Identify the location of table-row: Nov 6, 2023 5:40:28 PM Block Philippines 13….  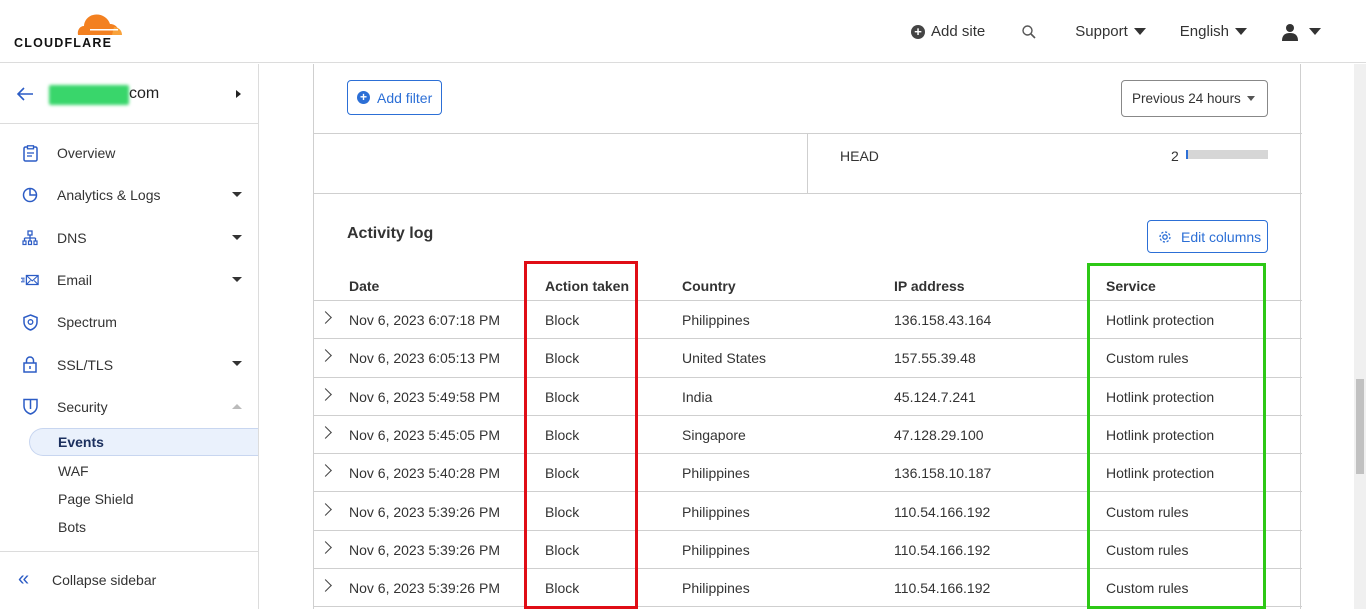
(808, 473).